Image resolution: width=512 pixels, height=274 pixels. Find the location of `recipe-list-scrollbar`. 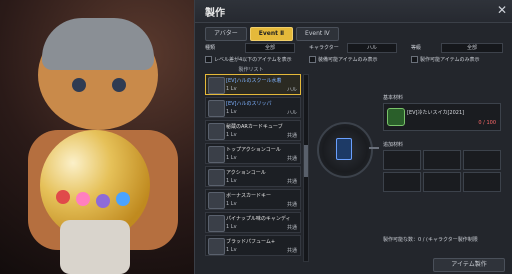

recipe-list-scrollbar is located at coordinates (306, 168).